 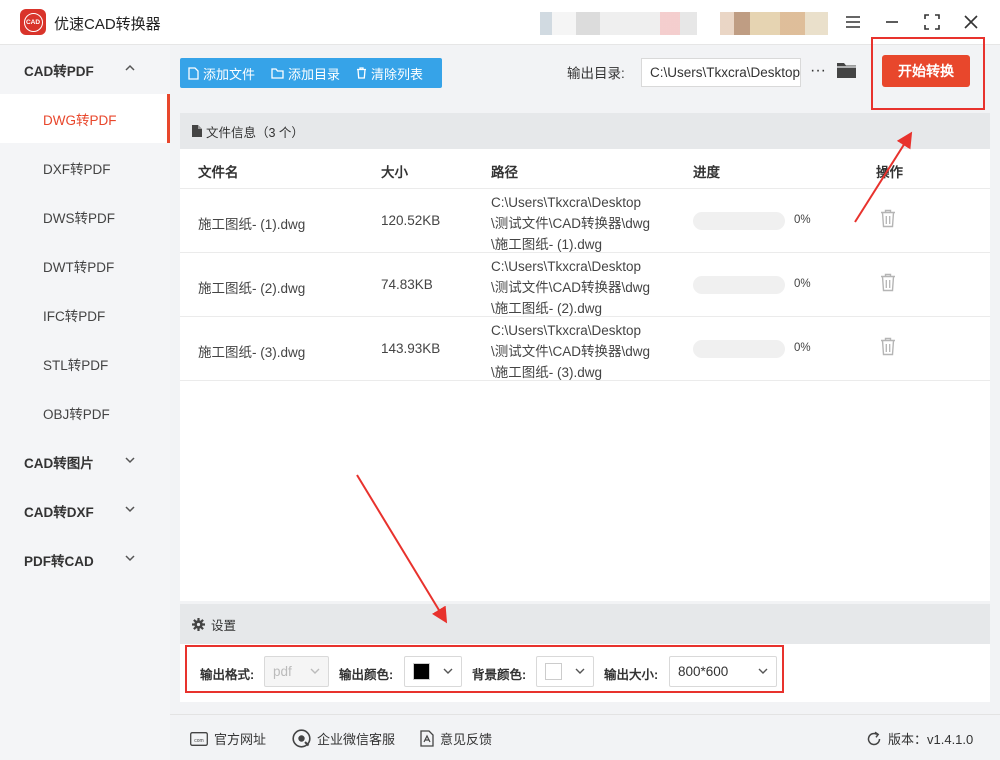 I want to click on feedback-link: 意见反馈, so click(x=456, y=738).